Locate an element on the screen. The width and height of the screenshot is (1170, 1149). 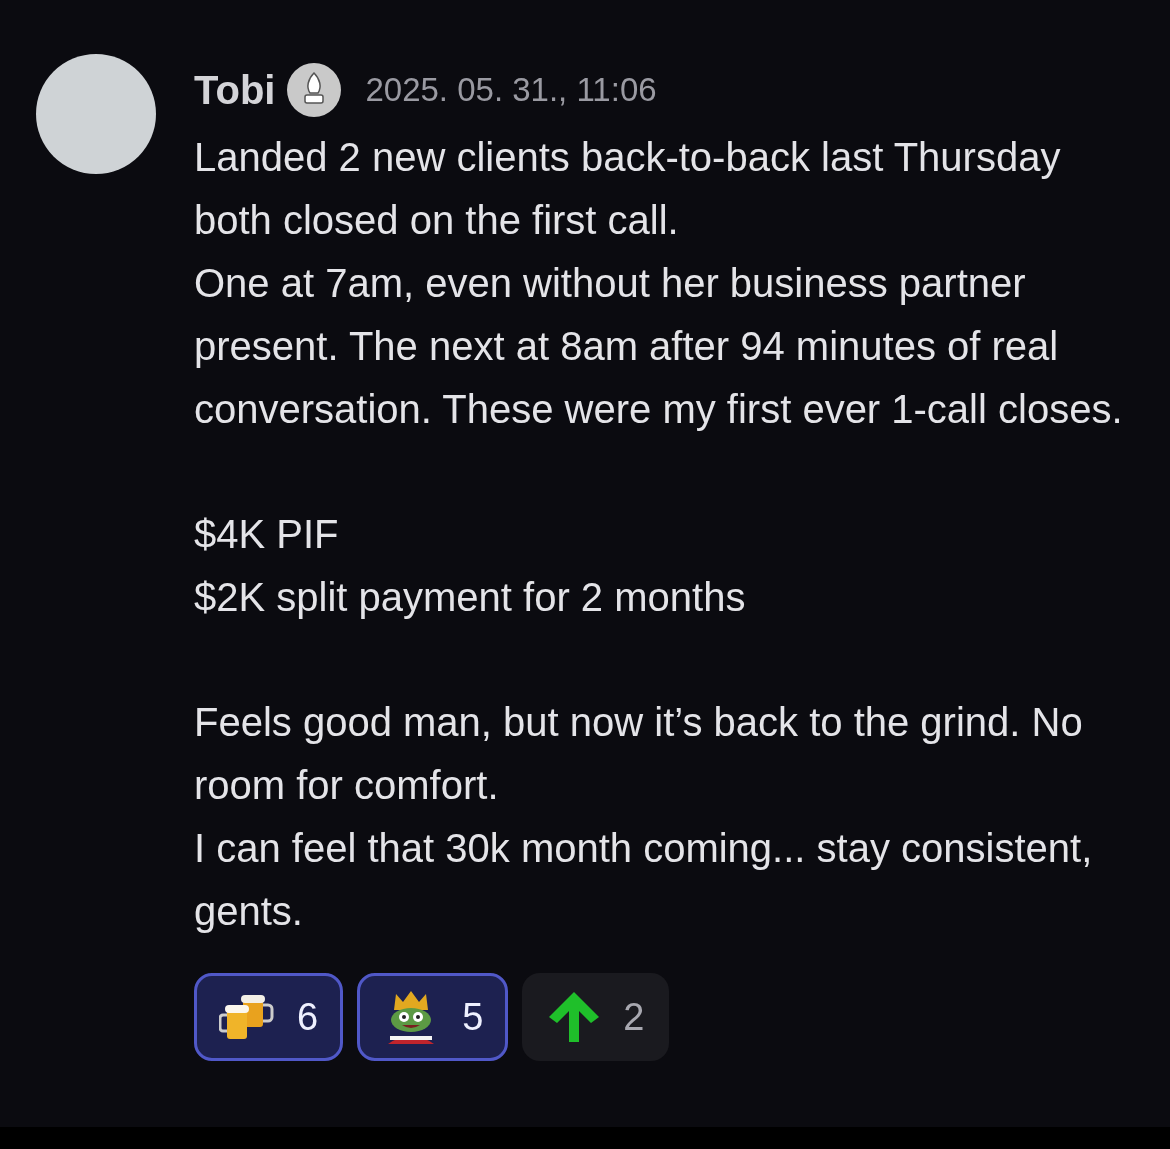
up-arrow-icon is located at coordinates (574, 1017).